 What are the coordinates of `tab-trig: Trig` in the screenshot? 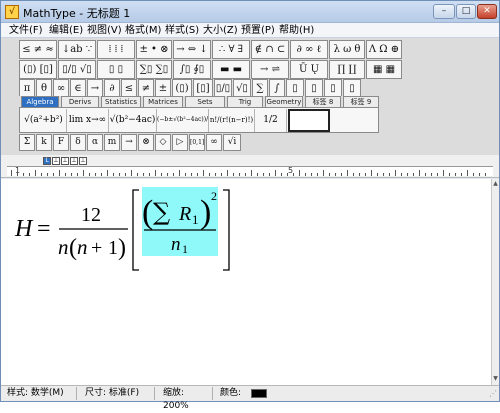 It's located at (245, 101).